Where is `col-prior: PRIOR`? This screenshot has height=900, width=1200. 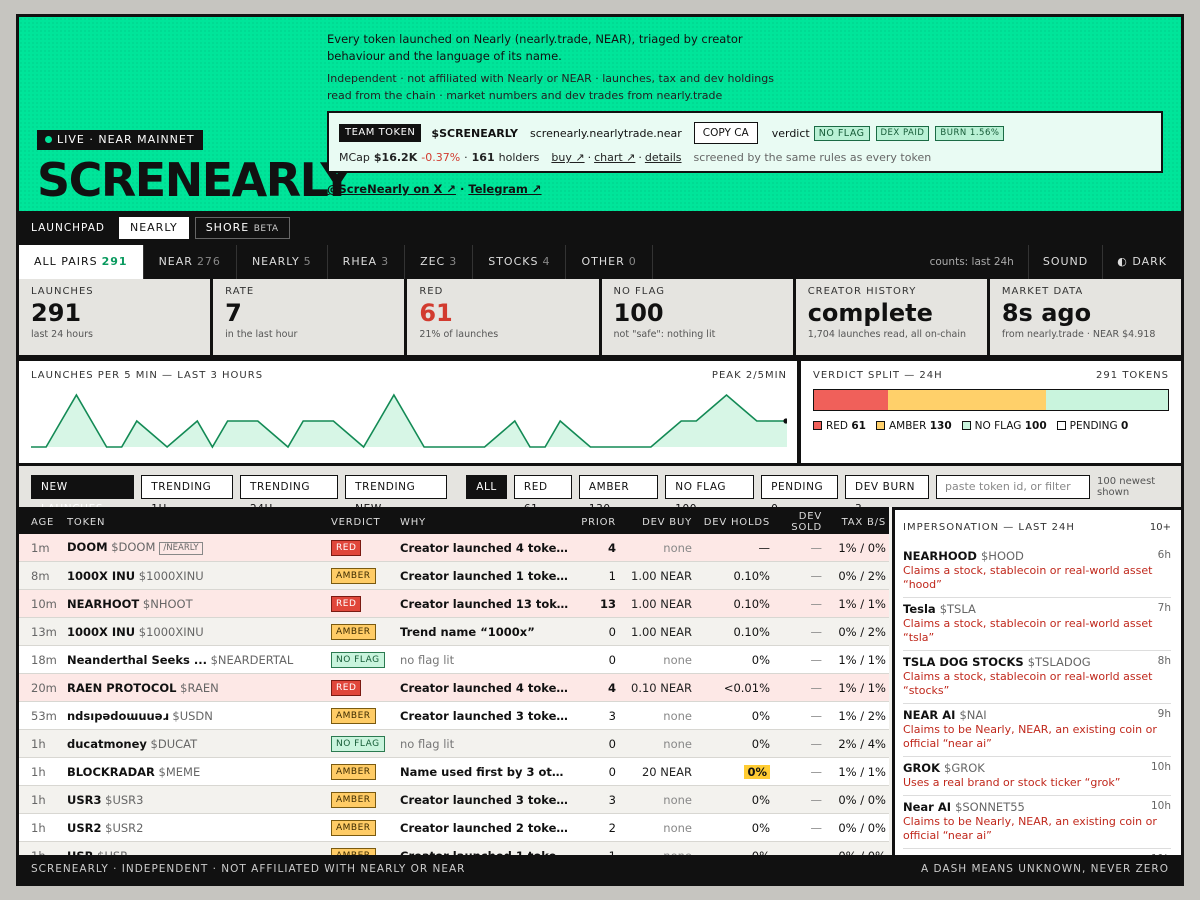
col-prior: PRIOR is located at coordinates (596, 522).